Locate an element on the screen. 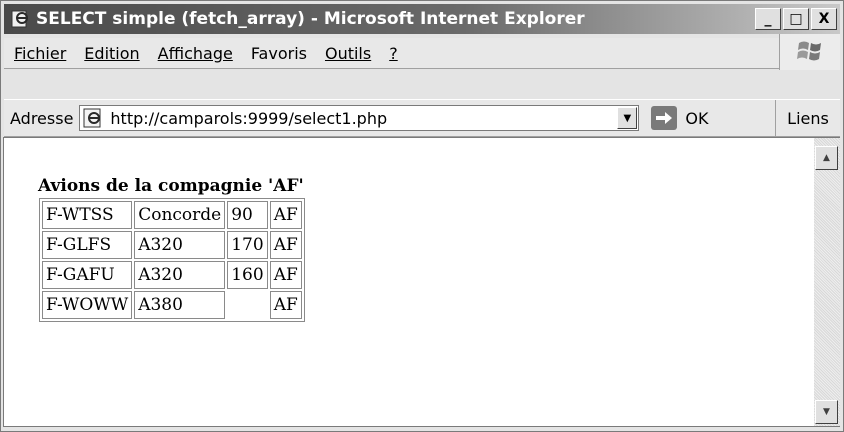 The height and width of the screenshot is (432, 844). ie-page-icon is located at coordinates (20, 19).